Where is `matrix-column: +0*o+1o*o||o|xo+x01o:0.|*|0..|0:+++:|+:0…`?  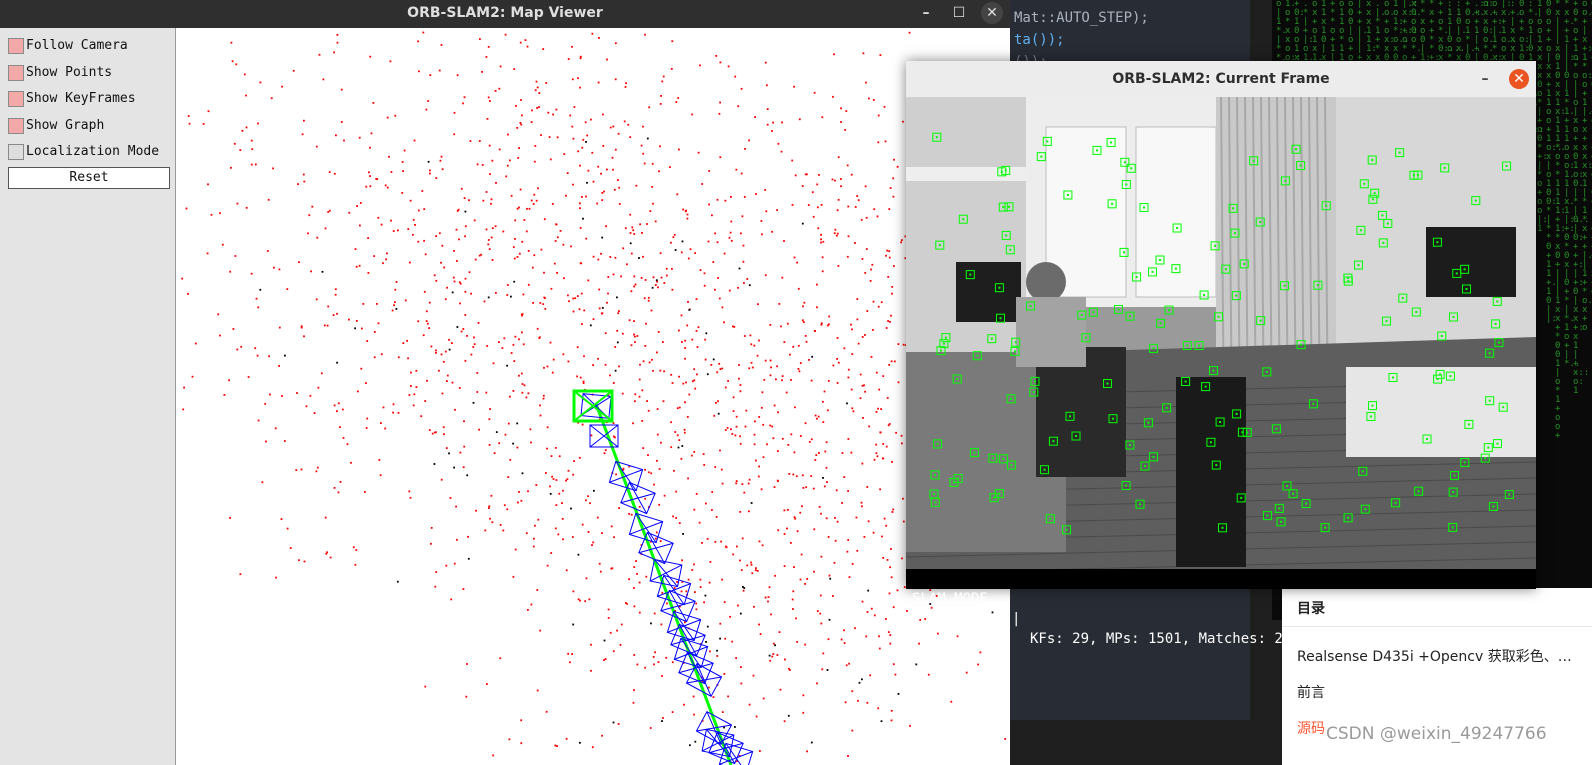
matrix-column: +0*o+1o*o||o|xo+x01o:0.|*|0..|0:+++:|+:0… is located at coordinates (1581, 198).